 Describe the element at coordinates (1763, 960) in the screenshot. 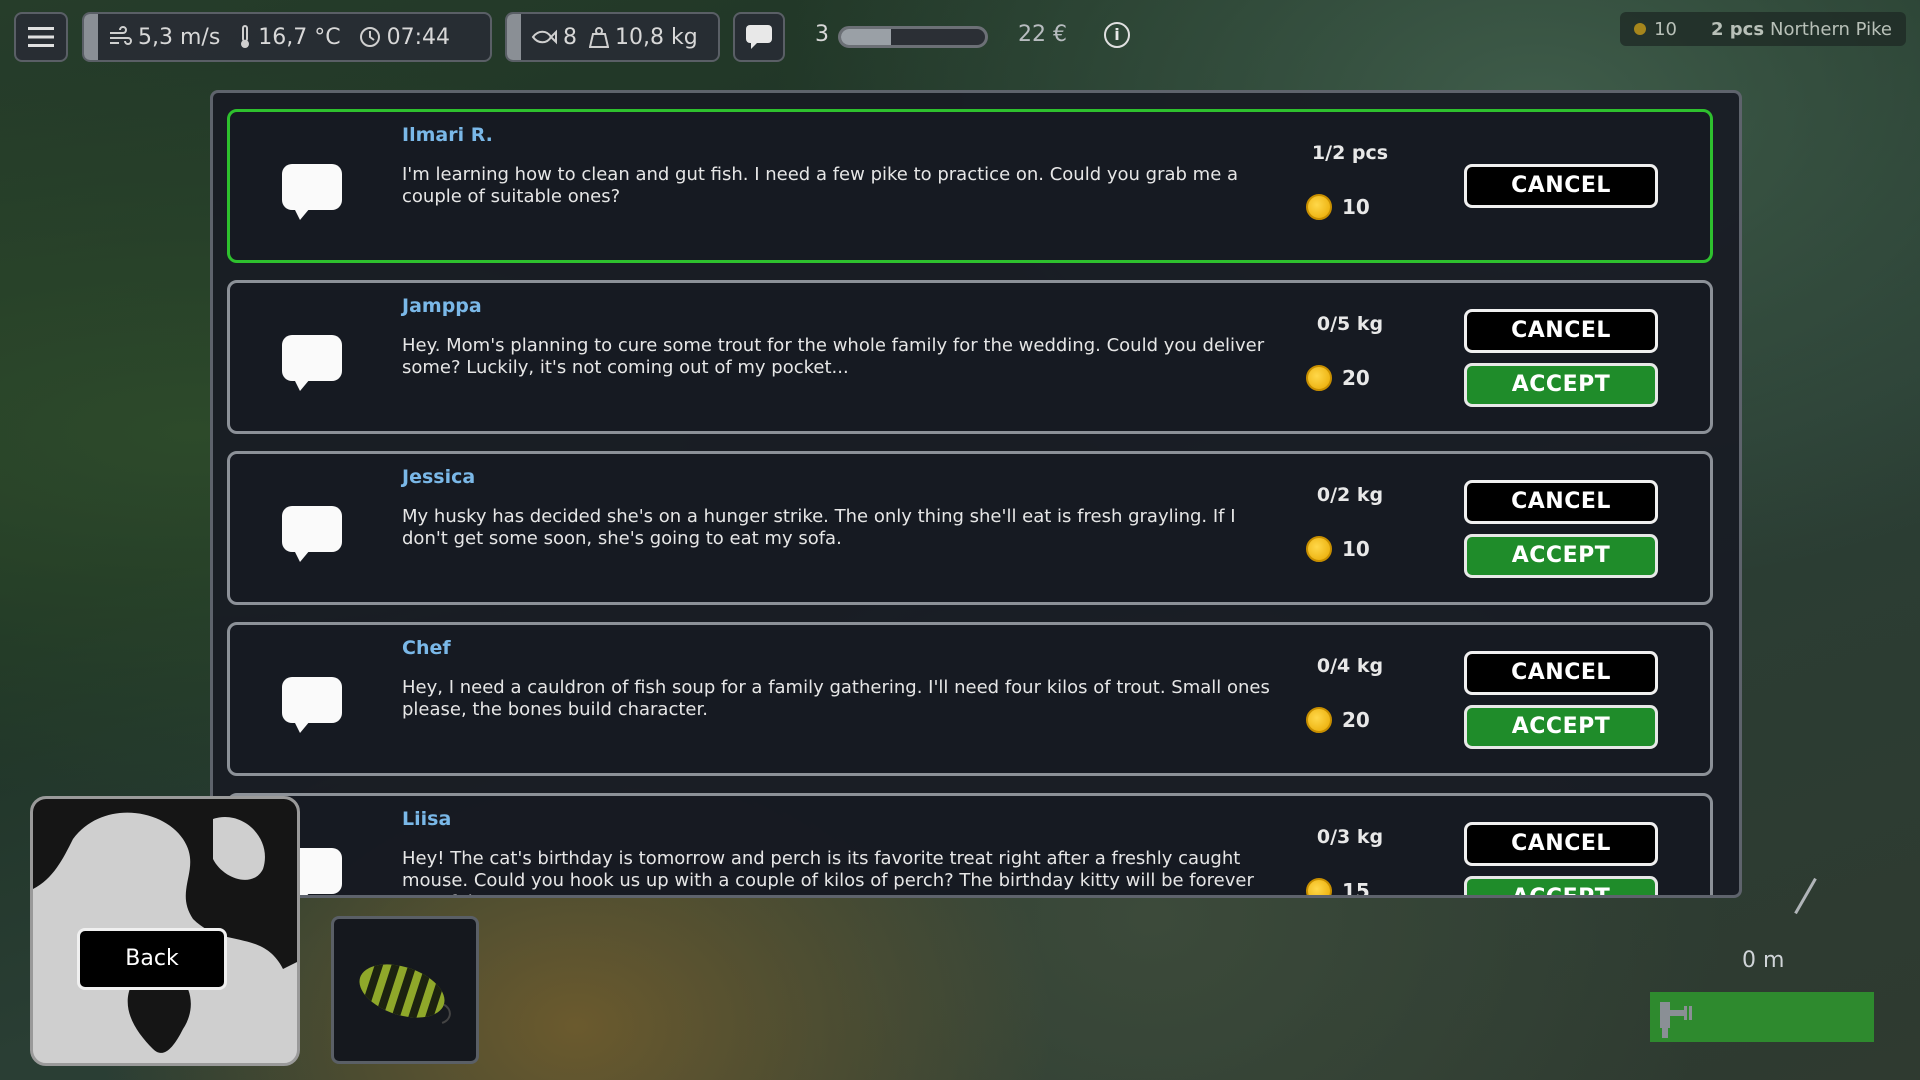

I see `line-distance: 0 m` at that location.